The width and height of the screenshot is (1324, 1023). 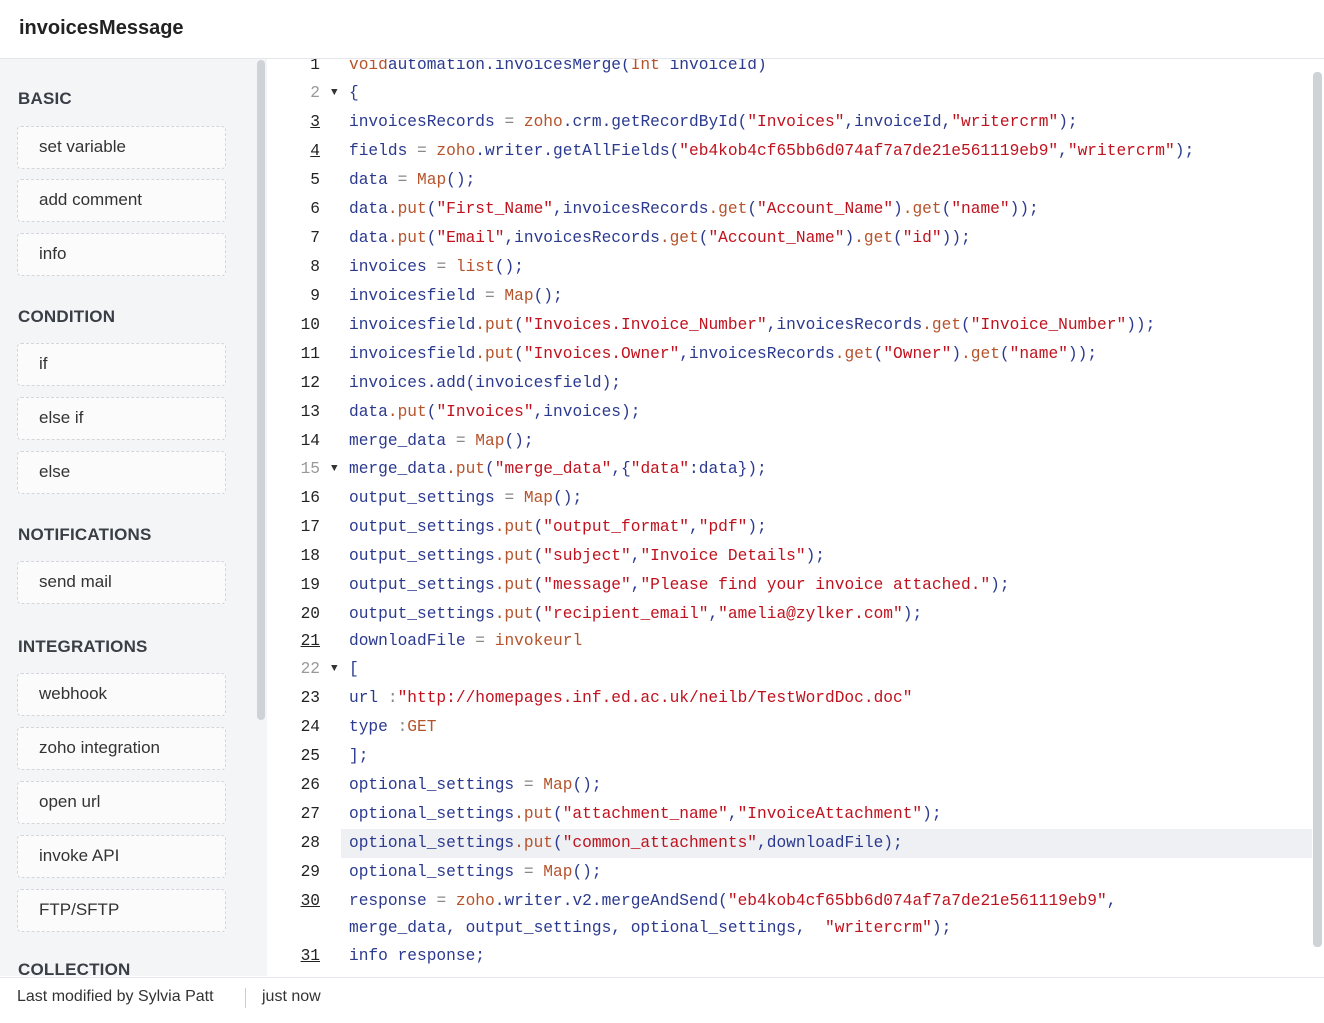 What do you see at coordinates (79, 909) in the screenshot?
I see `task-label: FTP/SFTP` at bounding box center [79, 909].